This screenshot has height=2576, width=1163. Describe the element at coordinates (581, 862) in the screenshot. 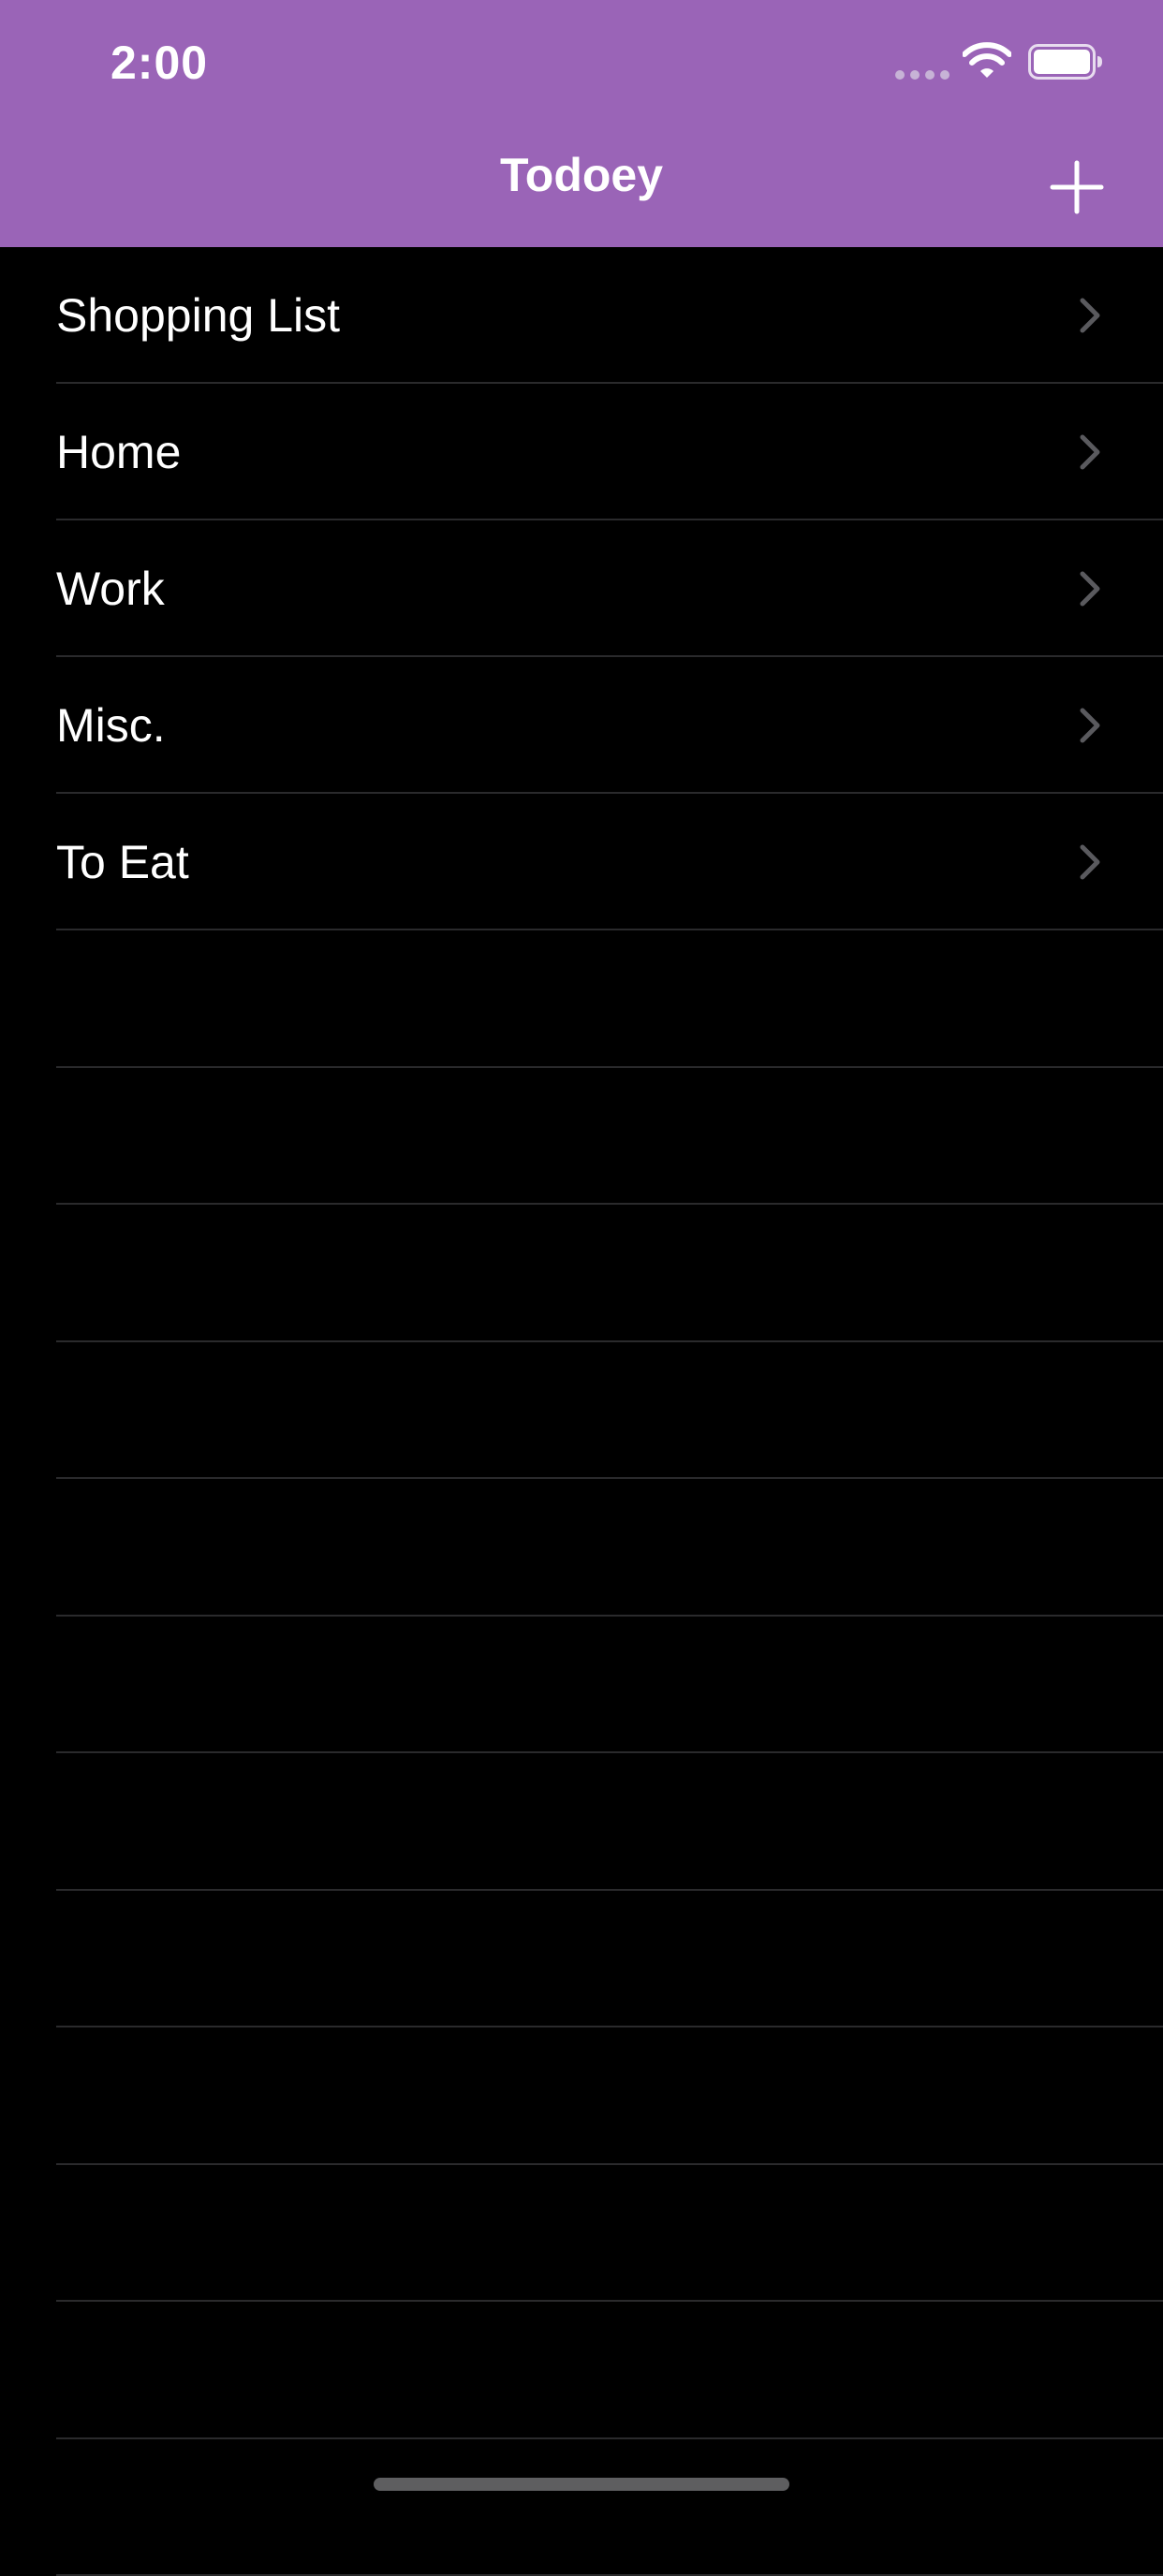

I see `category-row-to-eat: To Eat` at that location.